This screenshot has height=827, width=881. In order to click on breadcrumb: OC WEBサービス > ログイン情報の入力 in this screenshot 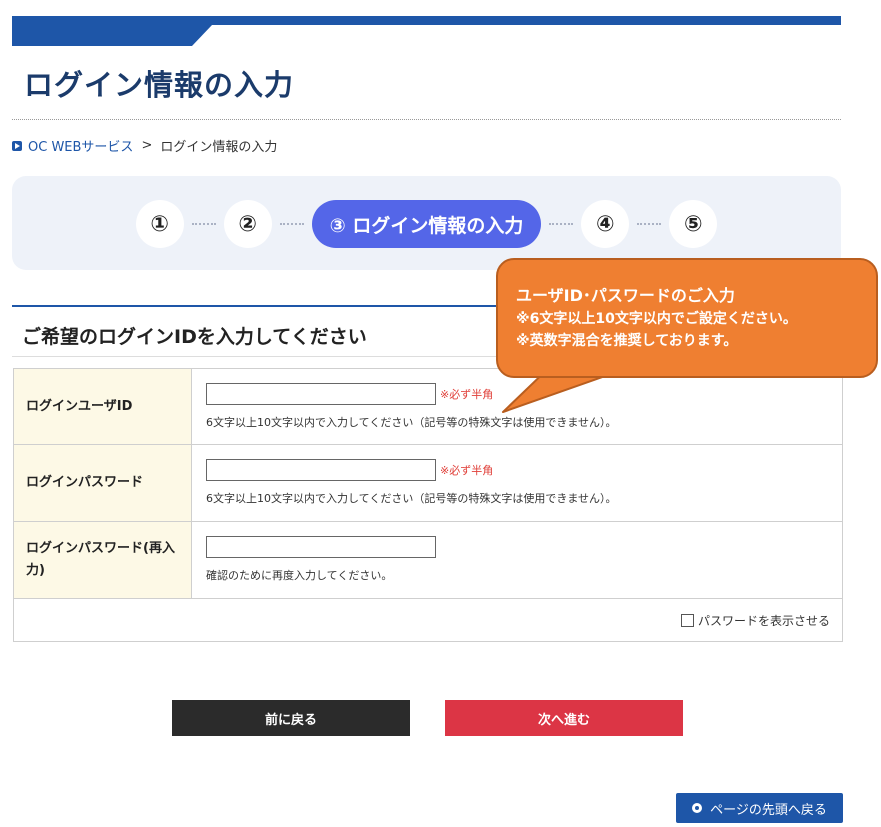, I will do `click(144, 145)`.